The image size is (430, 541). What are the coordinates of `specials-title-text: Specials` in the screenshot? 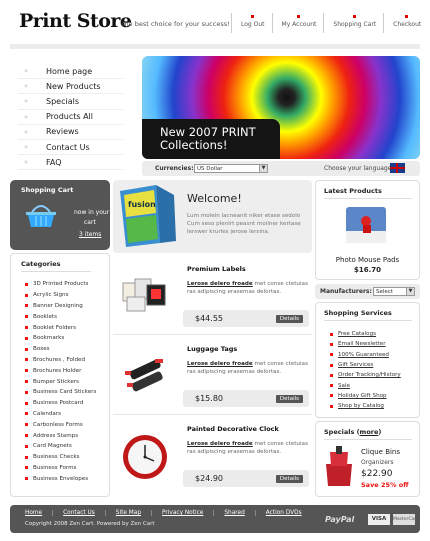 It's located at (339, 432).